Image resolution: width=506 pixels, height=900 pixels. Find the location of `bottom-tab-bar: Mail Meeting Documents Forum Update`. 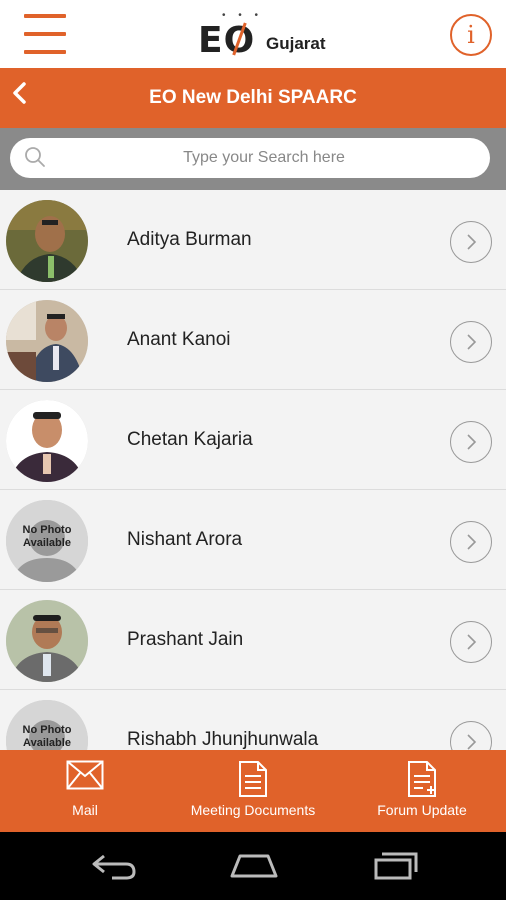

bottom-tab-bar: Mail Meeting Documents Forum Update is located at coordinates (253, 791).